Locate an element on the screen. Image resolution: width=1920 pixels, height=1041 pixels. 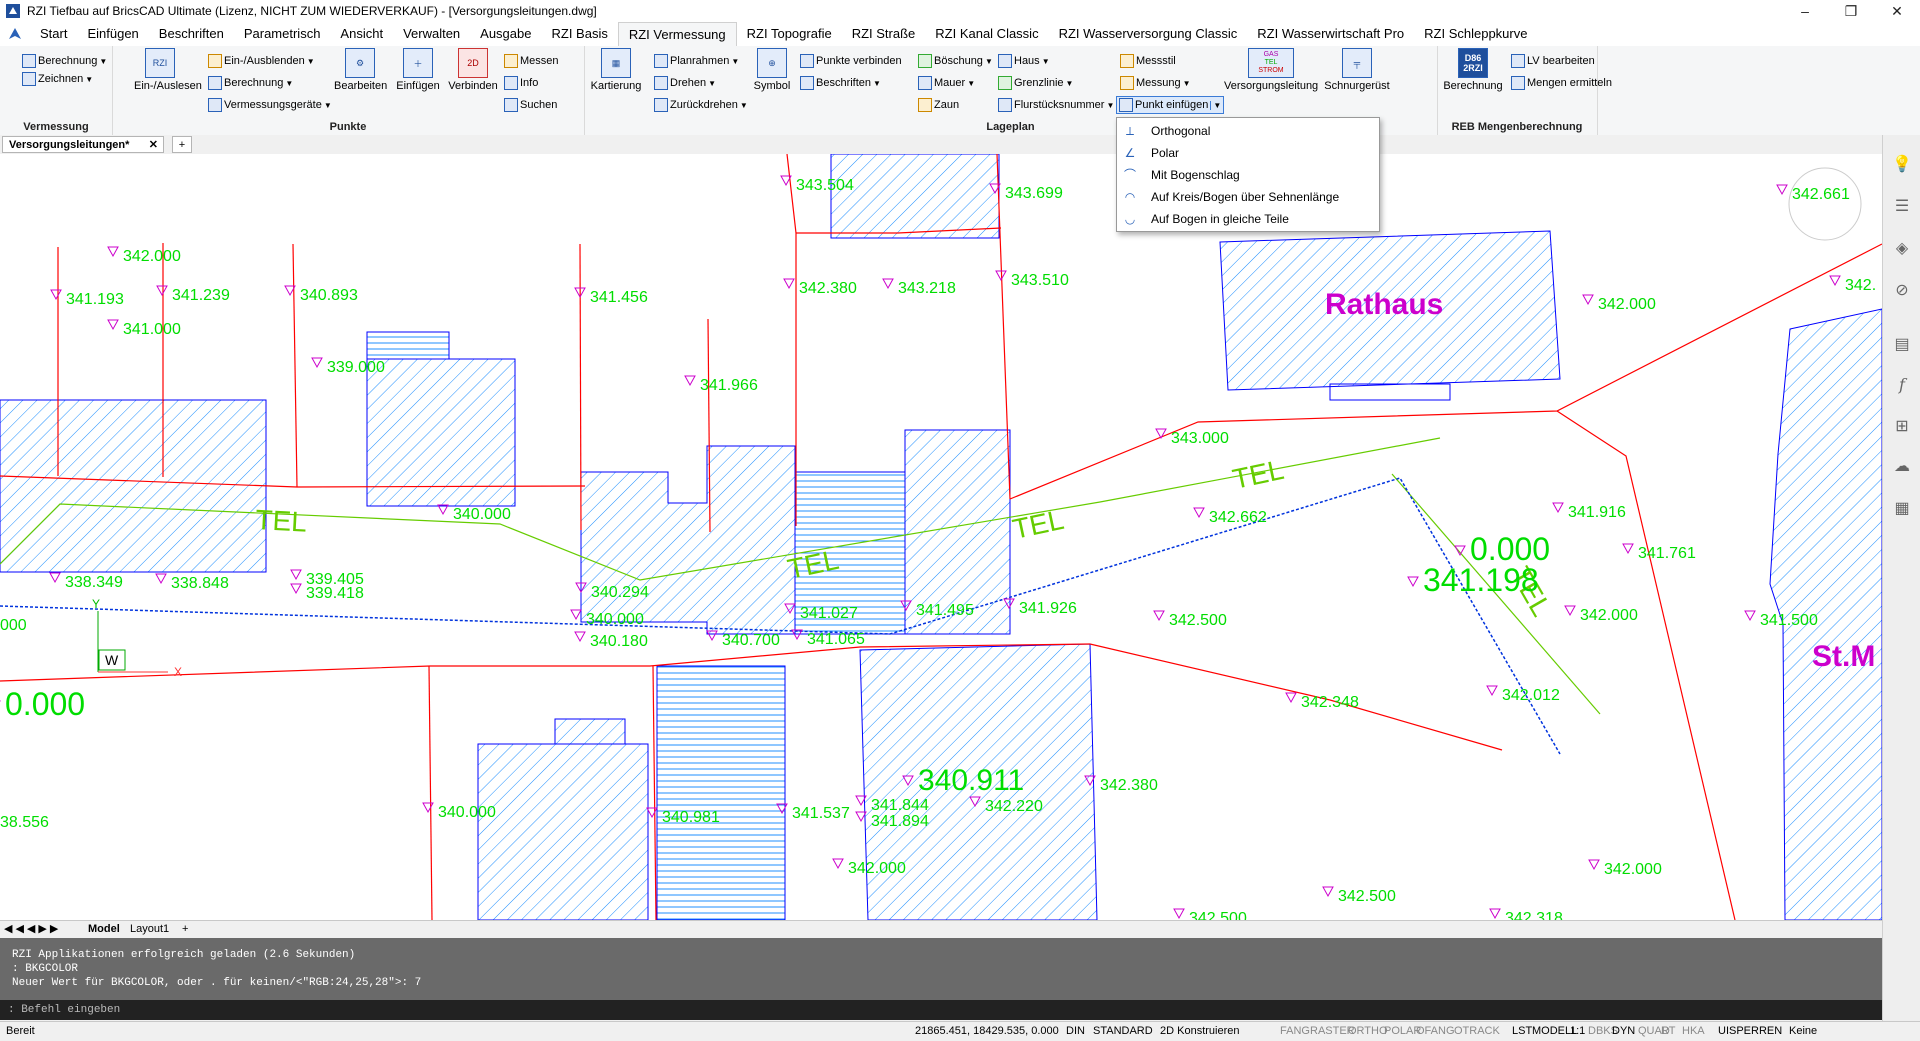
flurstuecksnummer-button: Flurstücksnummer ▼ is located at coordinates (1056, 105).